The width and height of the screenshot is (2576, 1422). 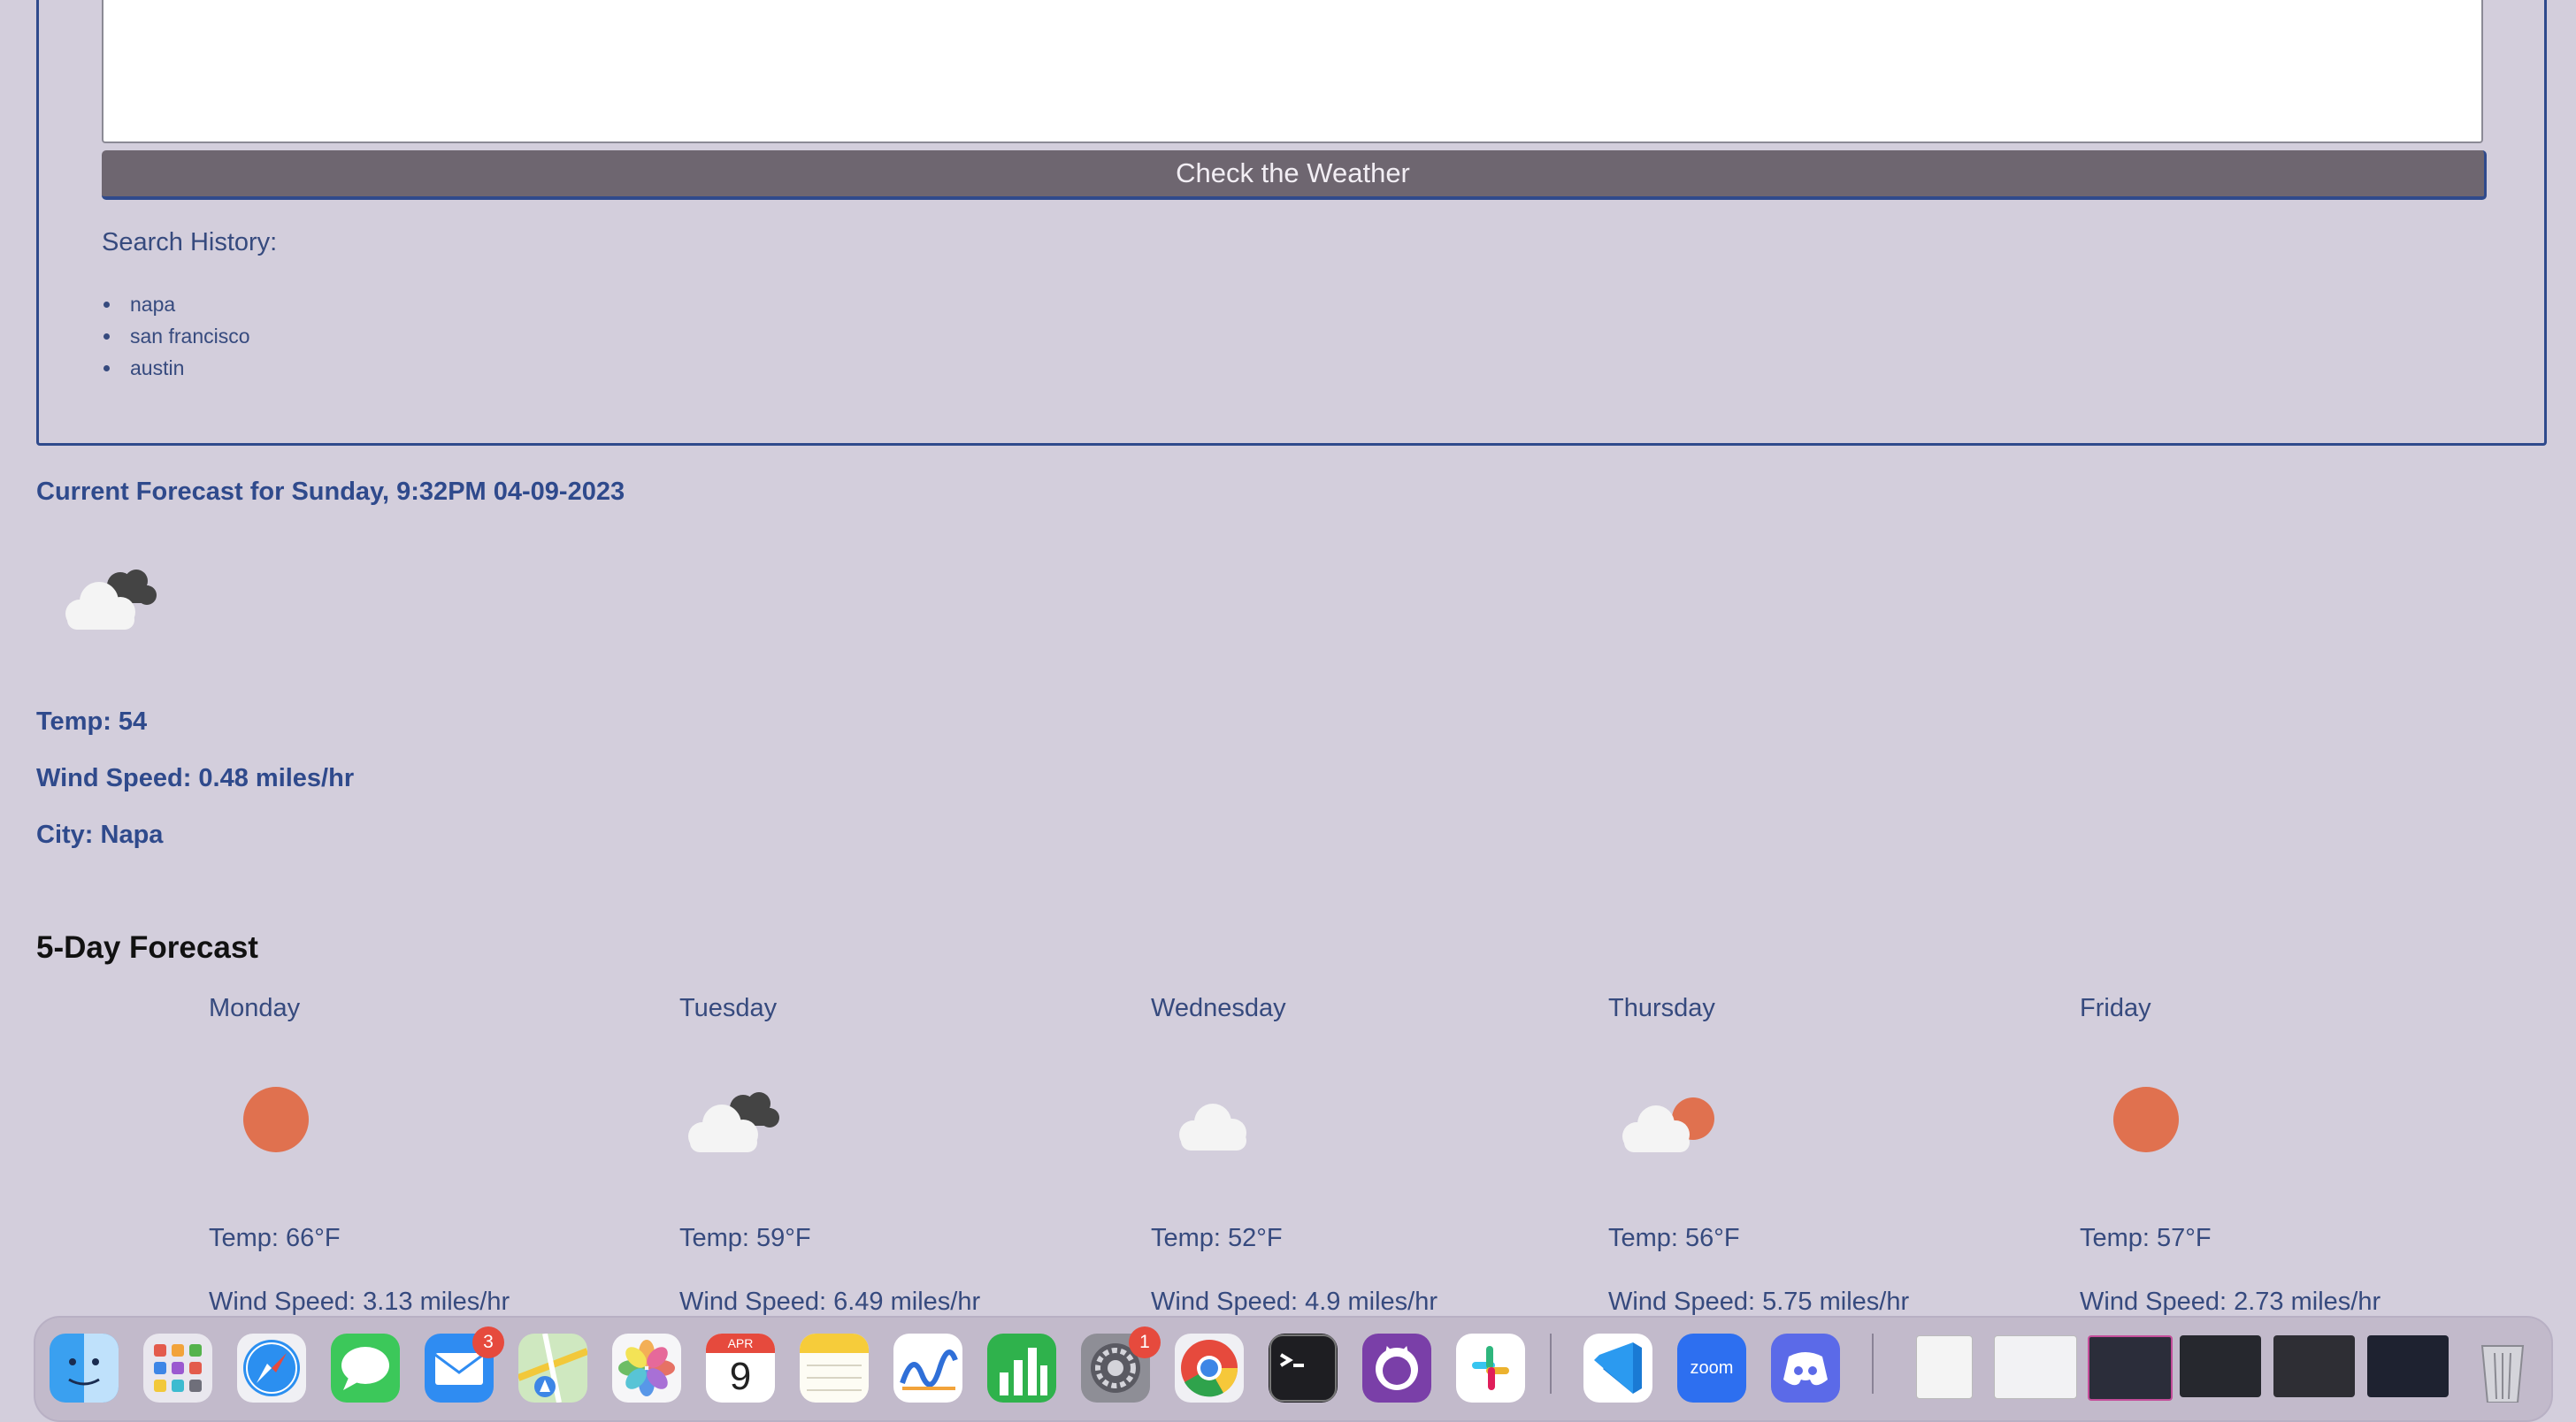 What do you see at coordinates (740, 1343) in the screenshot?
I see `calendar-month: APR` at bounding box center [740, 1343].